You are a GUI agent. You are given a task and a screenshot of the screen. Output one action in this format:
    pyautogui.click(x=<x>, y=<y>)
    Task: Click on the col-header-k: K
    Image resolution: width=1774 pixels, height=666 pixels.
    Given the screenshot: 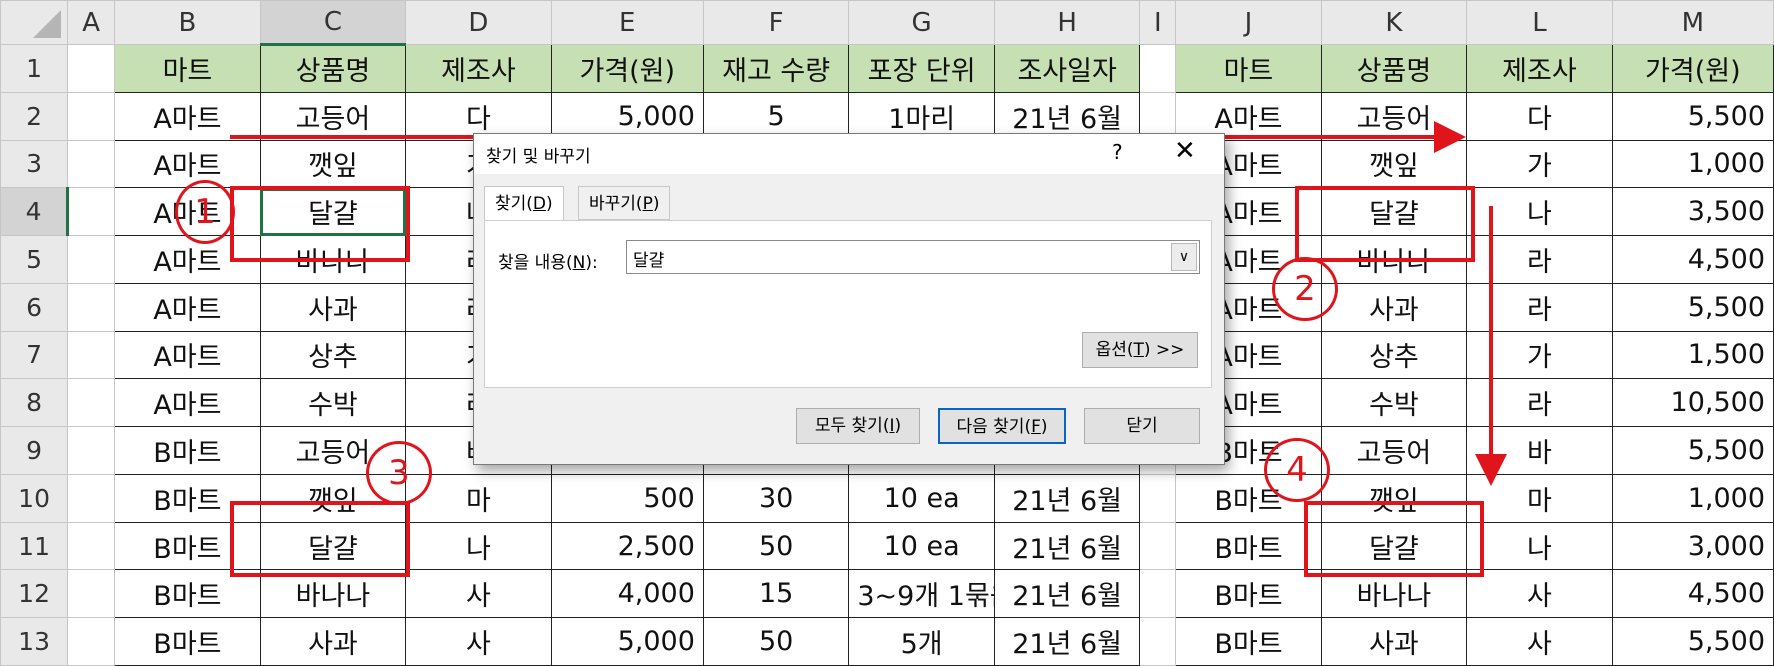 What is the action you would take?
    pyautogui.click(x=1394, y=22)
    